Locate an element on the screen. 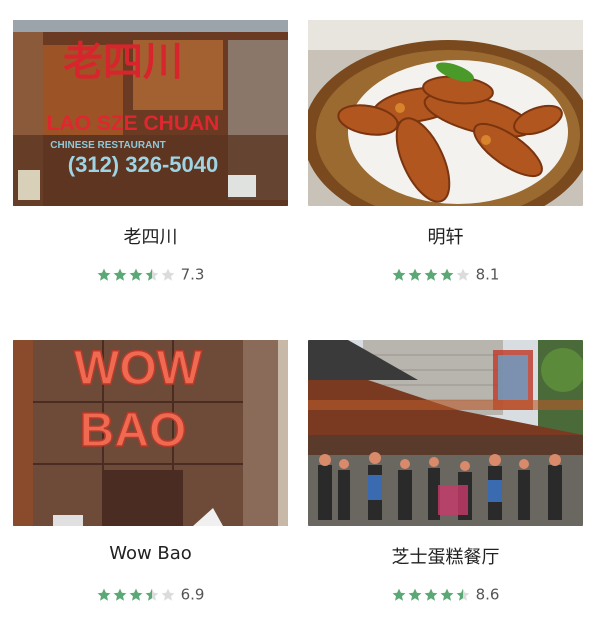  restaurant-photo: WOW BAO is located at coordinates (150, 433).